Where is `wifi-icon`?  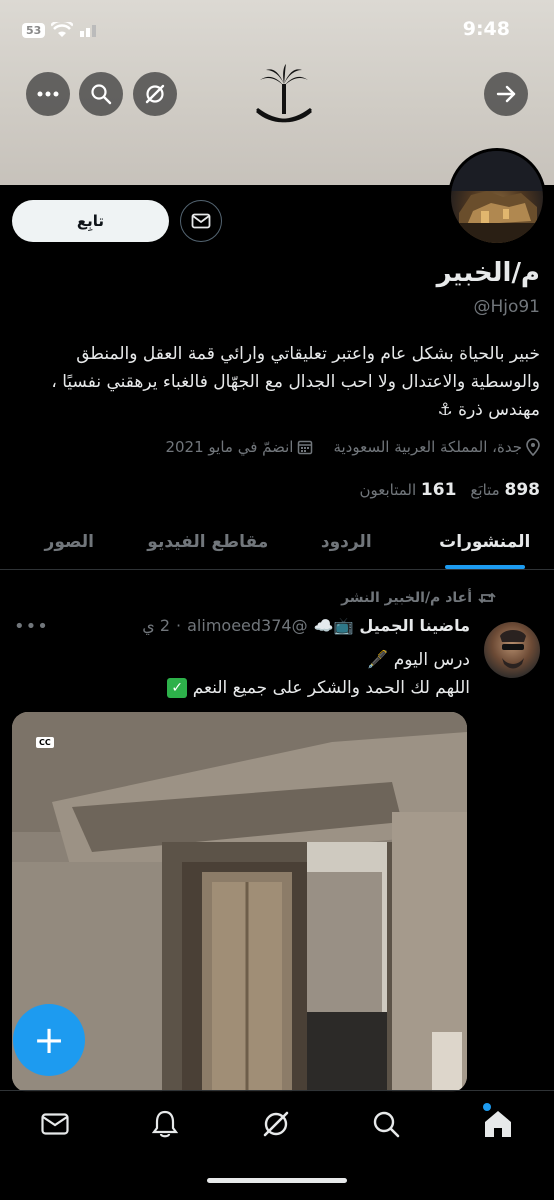 wifi-icon is located at coordinates (62, 29).